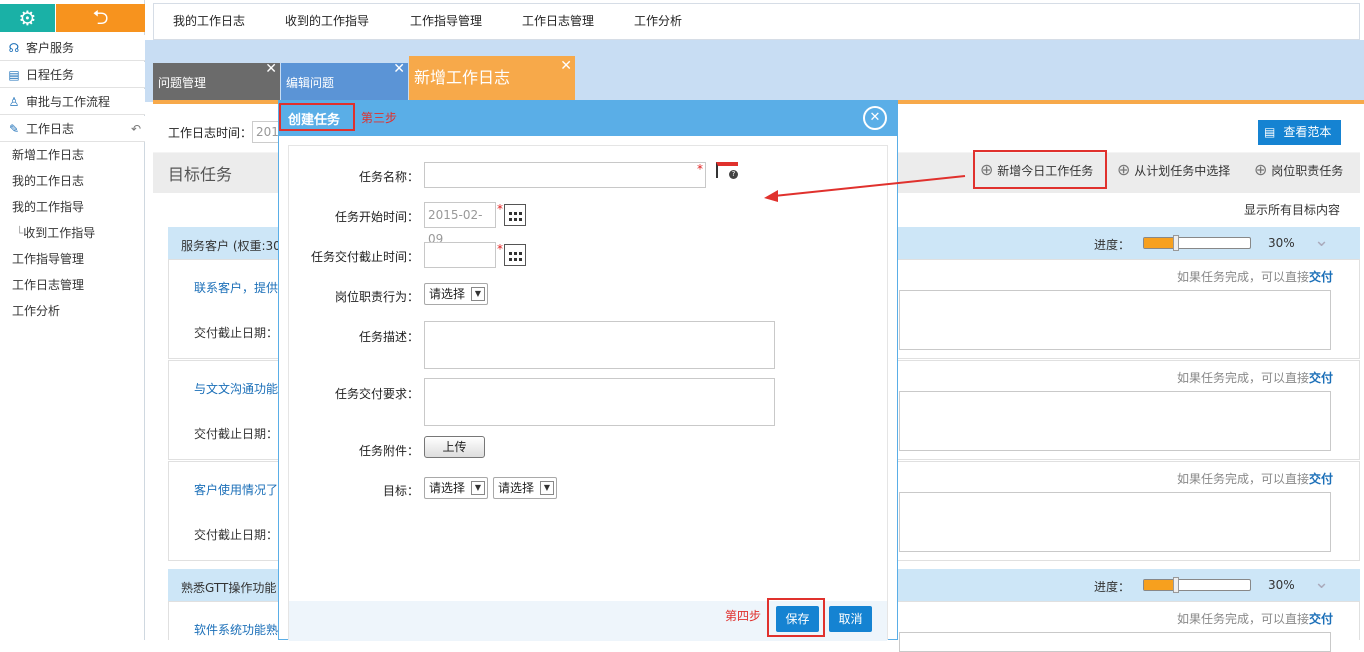 Image resolution: width=1364 pixels, height=652 pixels. I want to click on button-label: 从计划任务中选择, so click(1182, 171).